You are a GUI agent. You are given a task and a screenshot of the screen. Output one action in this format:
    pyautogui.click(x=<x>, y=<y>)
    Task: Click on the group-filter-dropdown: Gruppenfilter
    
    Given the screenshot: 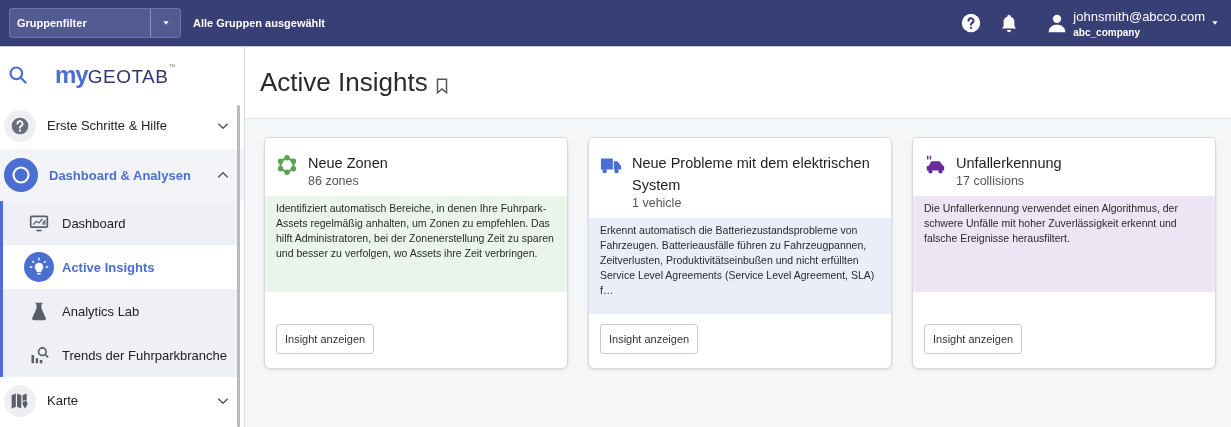 What is the action you would take?
    pyautogui.click(x=95, y=23)
    